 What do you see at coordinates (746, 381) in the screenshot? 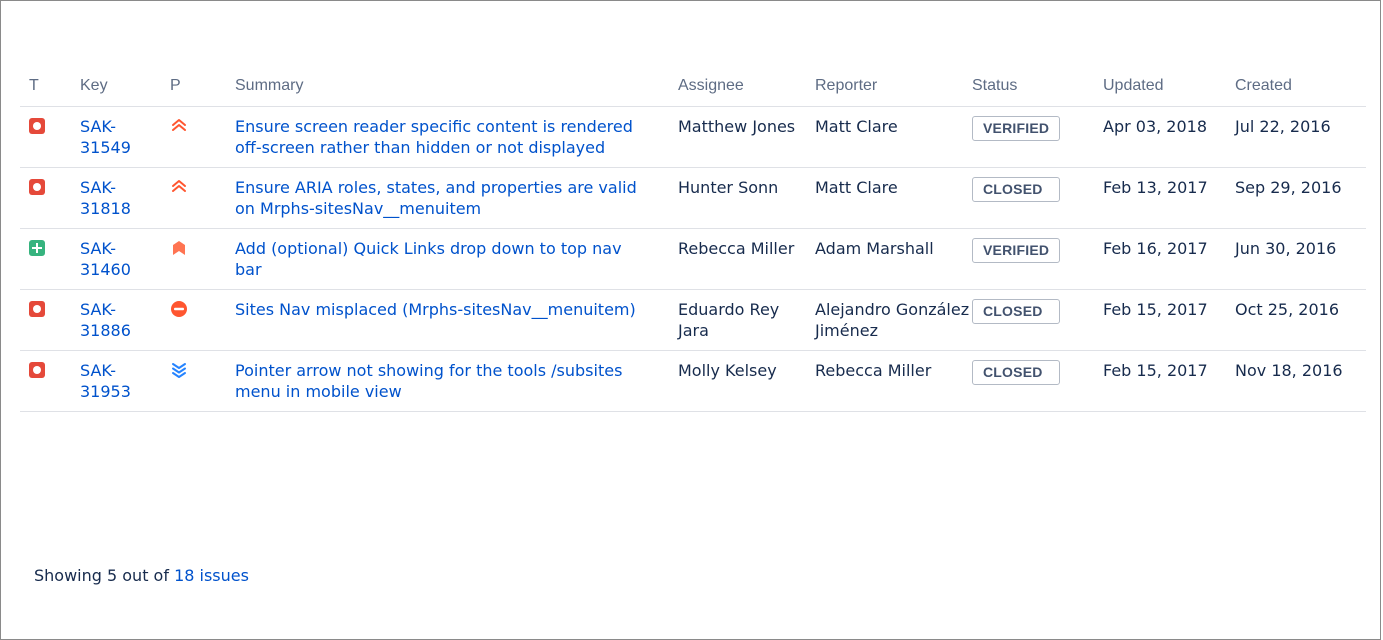
I see `assignee-cell: Molly Kelsey` at bounding box center [746, 381].